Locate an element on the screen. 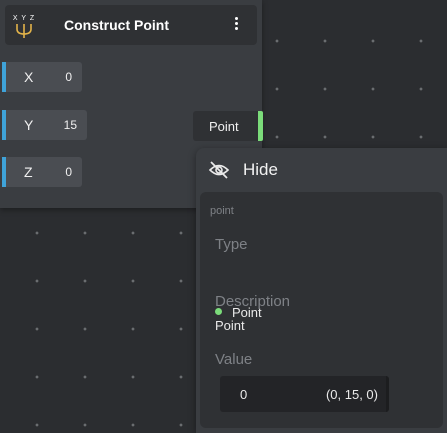 The width and height of the screenshot is (447, 433). vertical-dots-icon is located at coordinates (236, 25).